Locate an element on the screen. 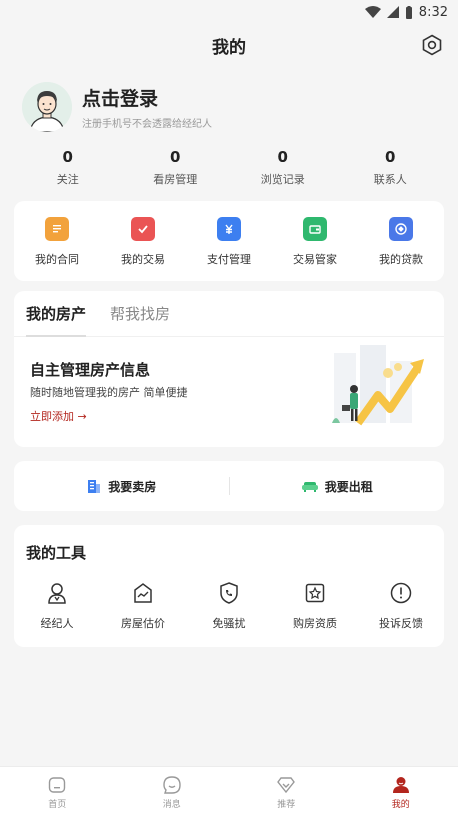 This screenshot has height=814, width=458. wallet-icon is located at coordinates (315, 229).